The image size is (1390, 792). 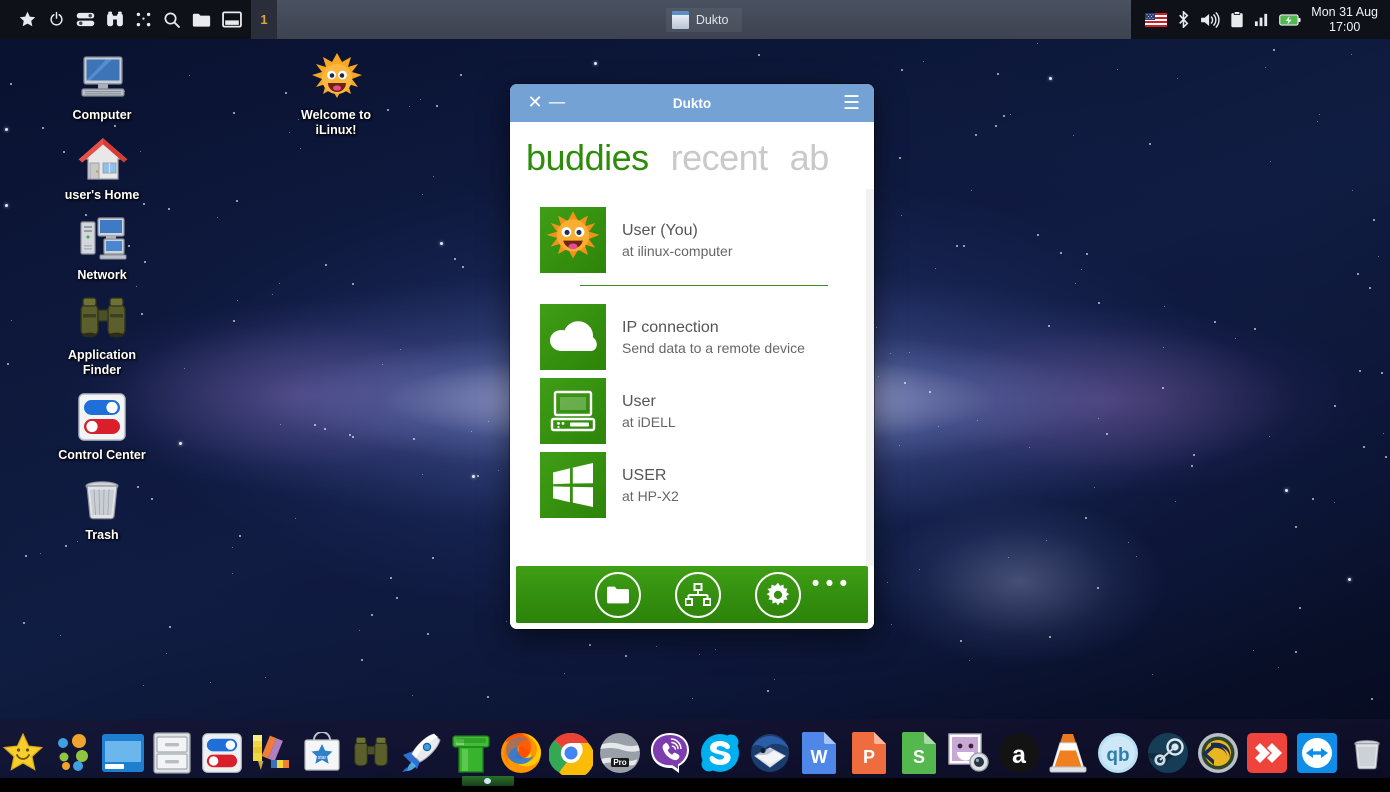 I want to click on buddy-item-idell: User at iDELL, so click(x=692, y=411).